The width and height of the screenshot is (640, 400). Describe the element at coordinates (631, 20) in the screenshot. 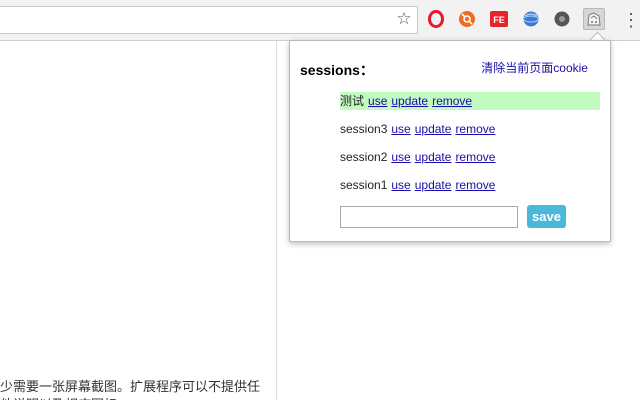

I see `browser-menu-icon: ⋮` at that location.